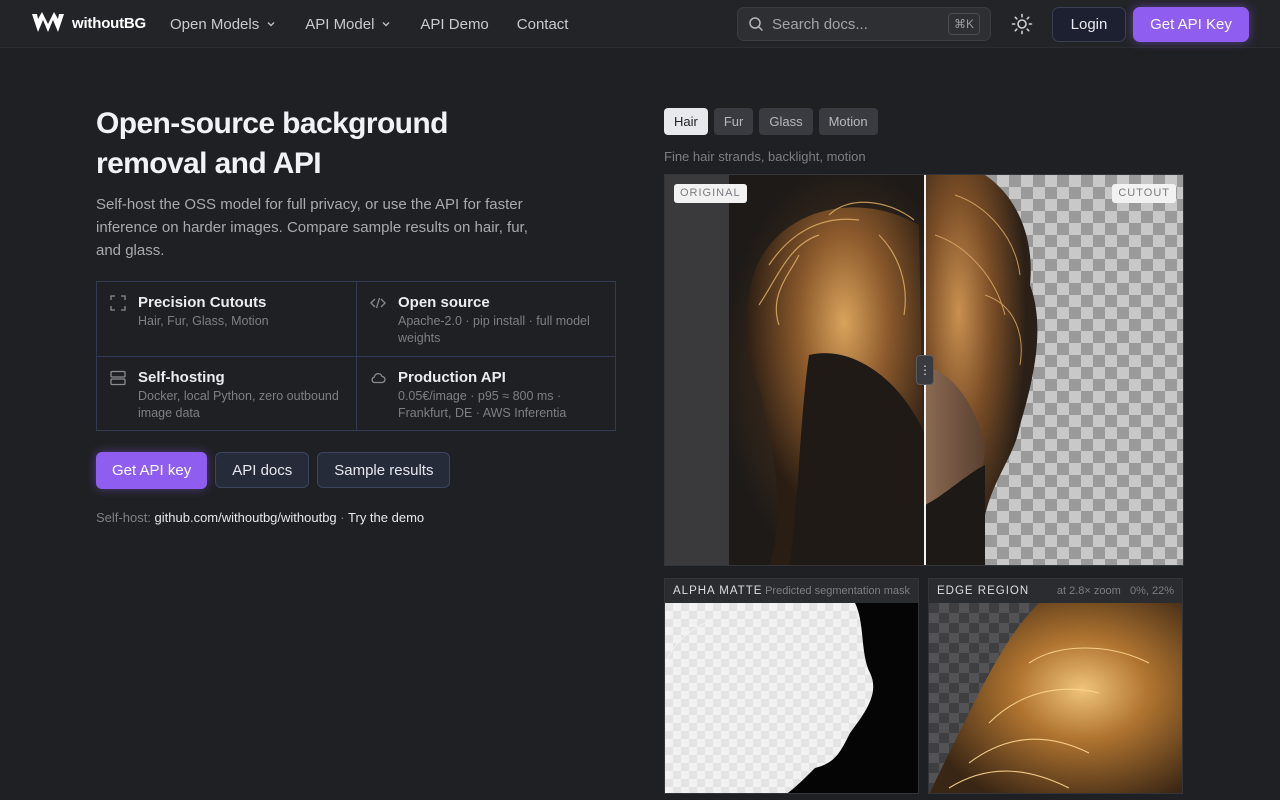 This screenshot has height=800, width=1280. What do you see at coordinates (123, 517) in the screenshot?
I see `self-host-prefix: Self-host:` at bounding box center [123, 517].